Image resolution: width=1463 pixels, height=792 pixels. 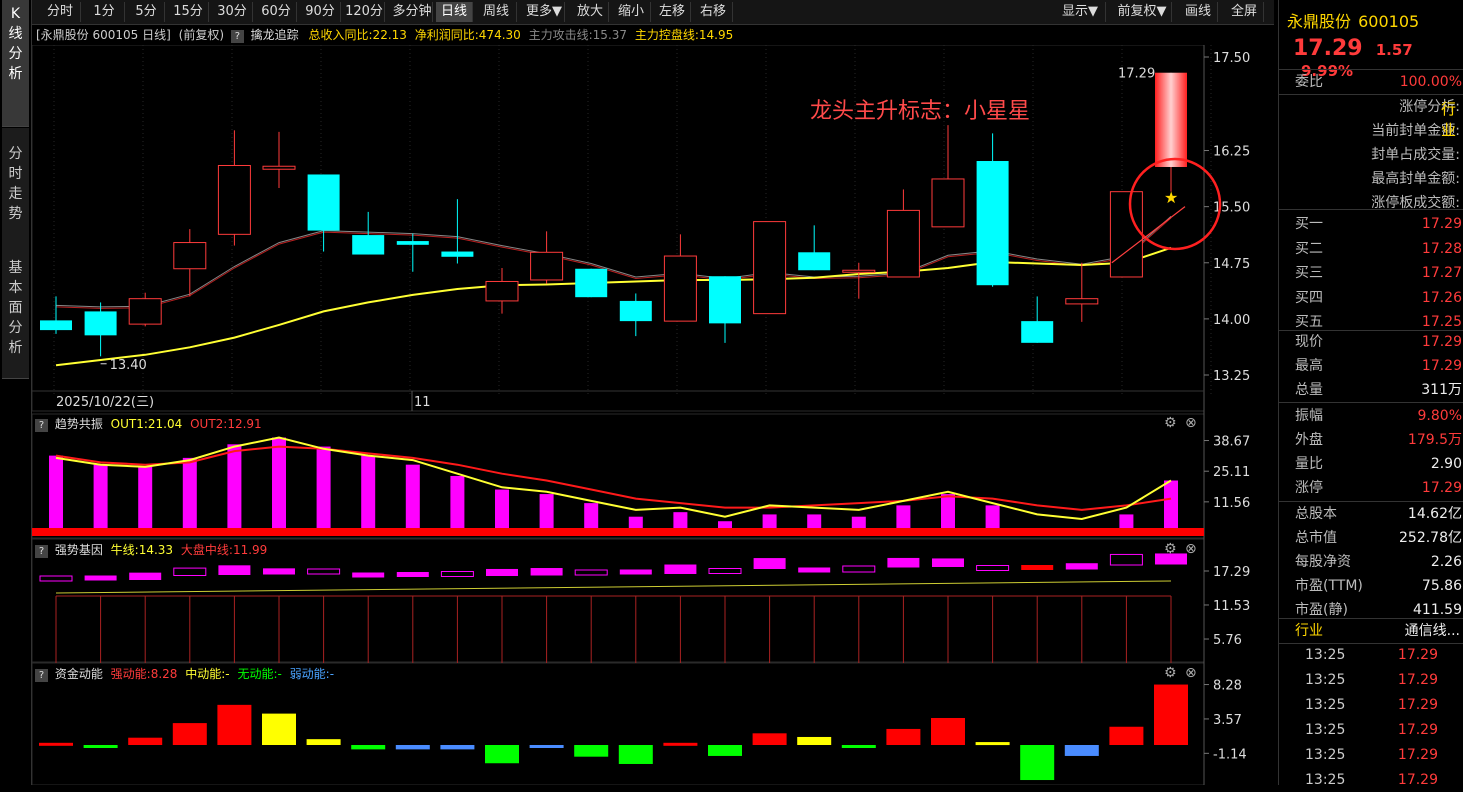 What do you see at coordinates (15, 268) in the screenshot?
I see `sidebar-tab-char: 基` at bounding box center [15, 268].